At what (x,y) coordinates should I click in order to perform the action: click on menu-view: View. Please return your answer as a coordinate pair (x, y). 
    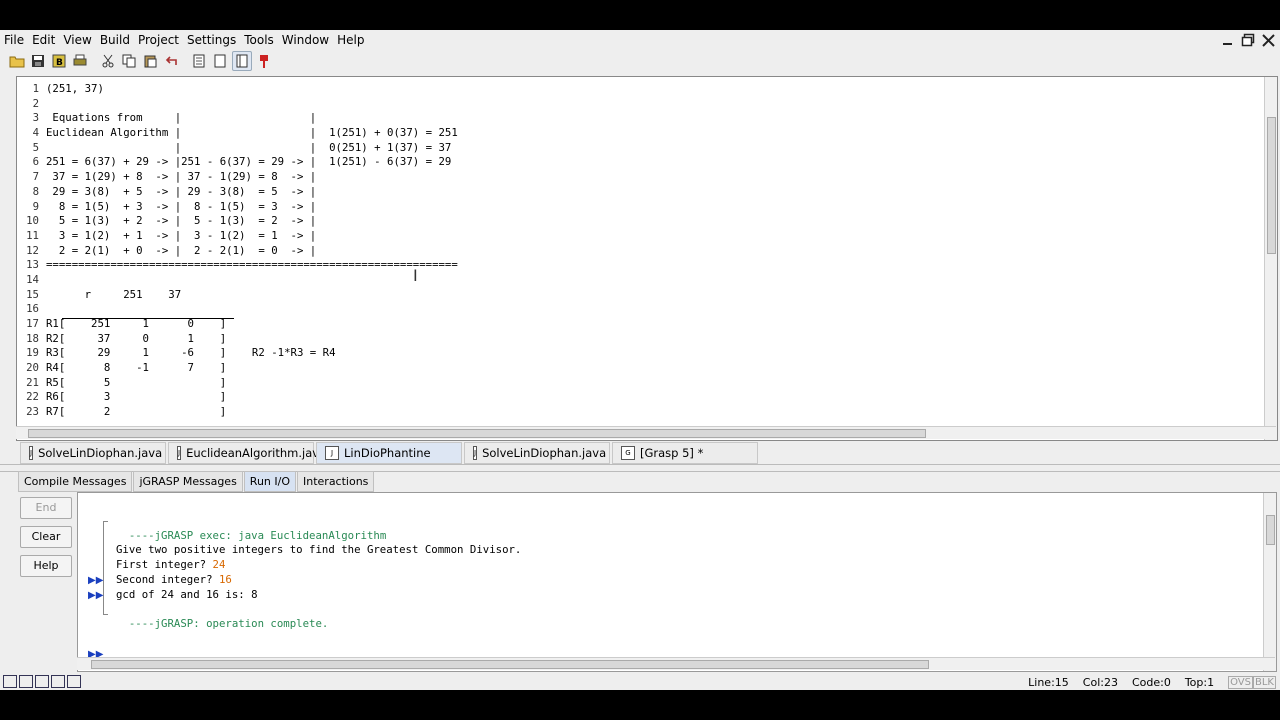
    Looking at the image, I should click on (77, 40).